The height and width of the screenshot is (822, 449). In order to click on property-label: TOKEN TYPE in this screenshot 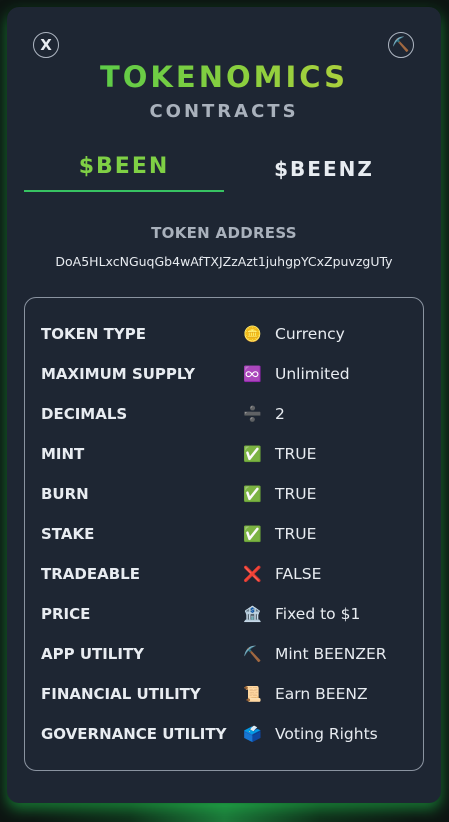, I will do `click(93, 334)`.